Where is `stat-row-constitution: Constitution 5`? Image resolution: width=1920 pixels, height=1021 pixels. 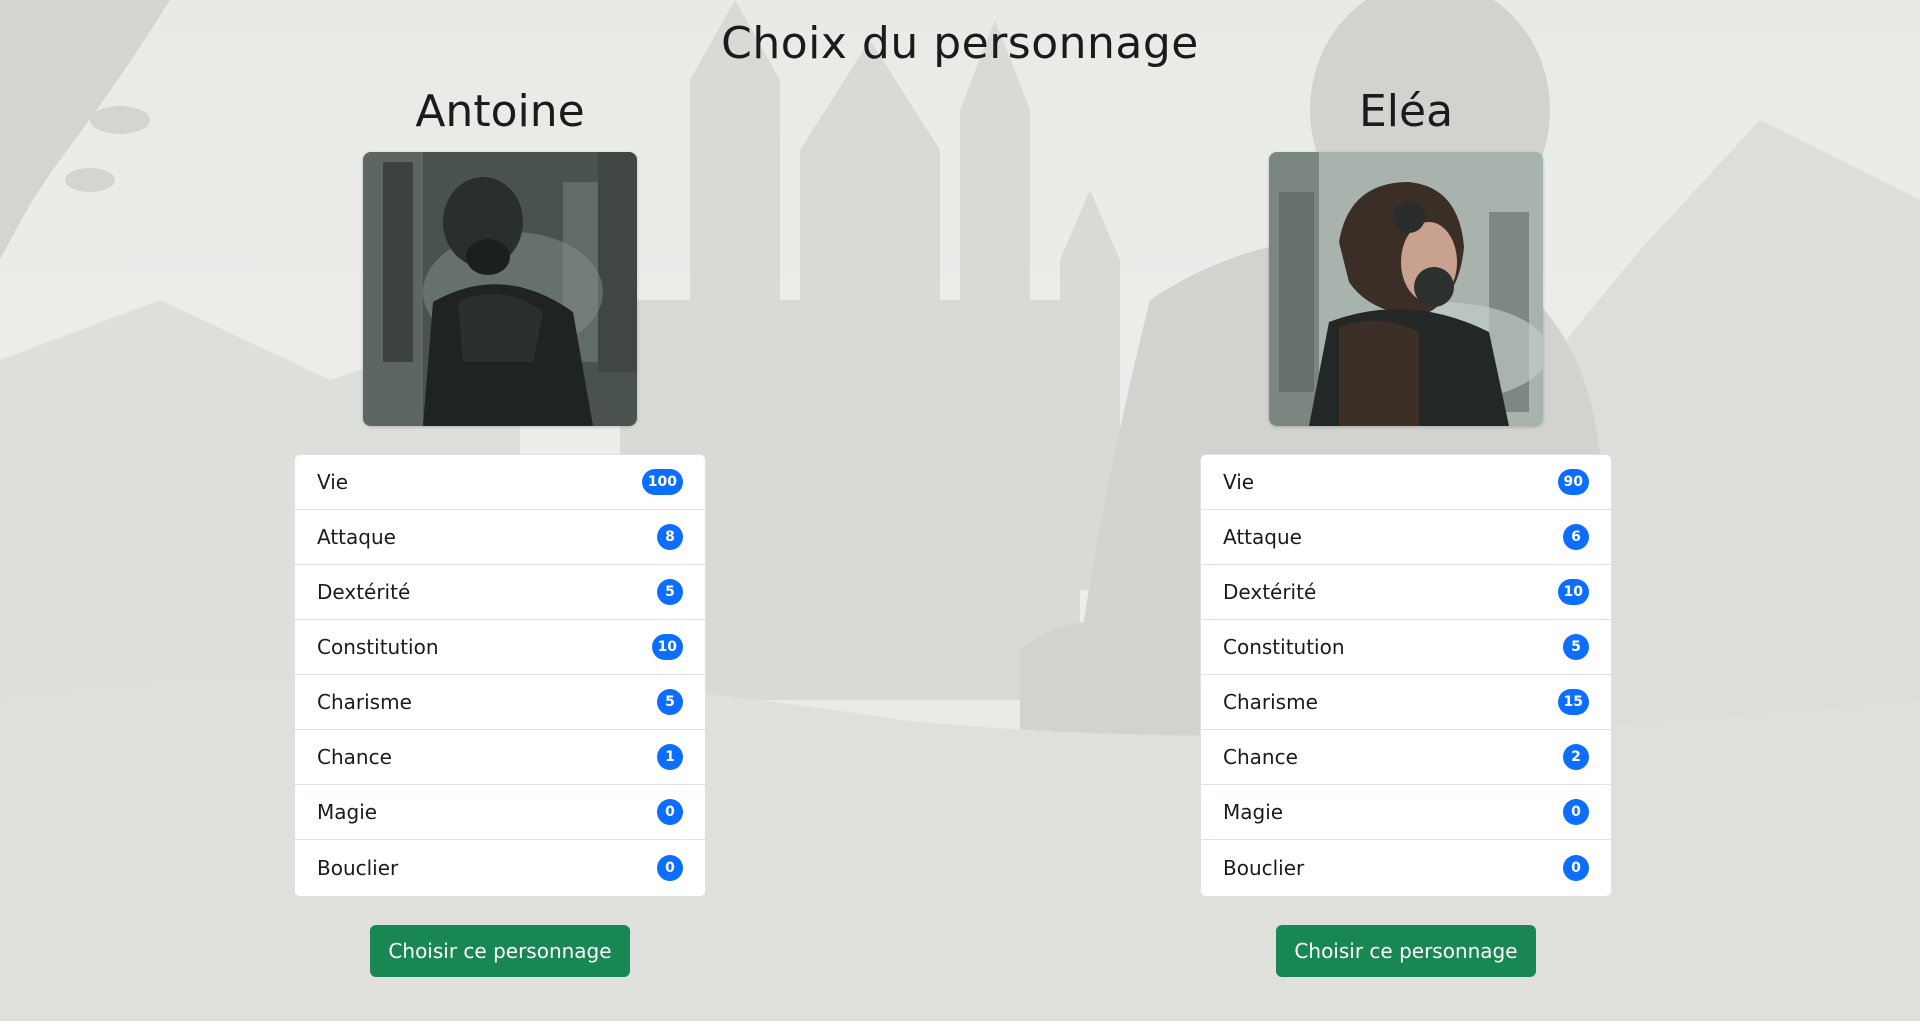
stat-row-constitution: Constitution 5 is located at coordinates (1406, 647).